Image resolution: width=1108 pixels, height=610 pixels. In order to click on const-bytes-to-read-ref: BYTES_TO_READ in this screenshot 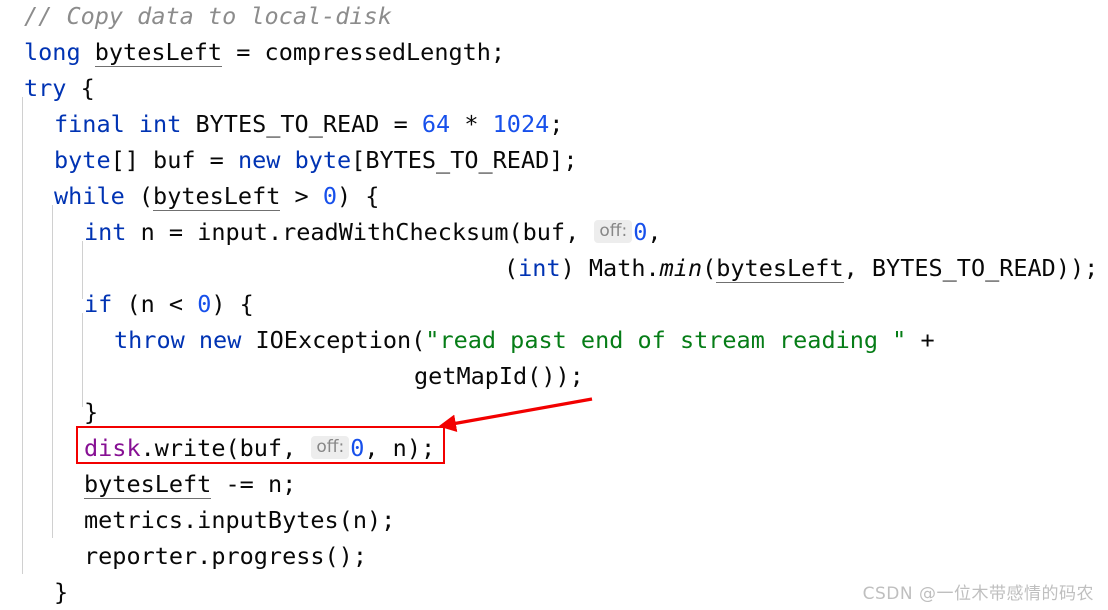, I will do `click(457, 160)`.